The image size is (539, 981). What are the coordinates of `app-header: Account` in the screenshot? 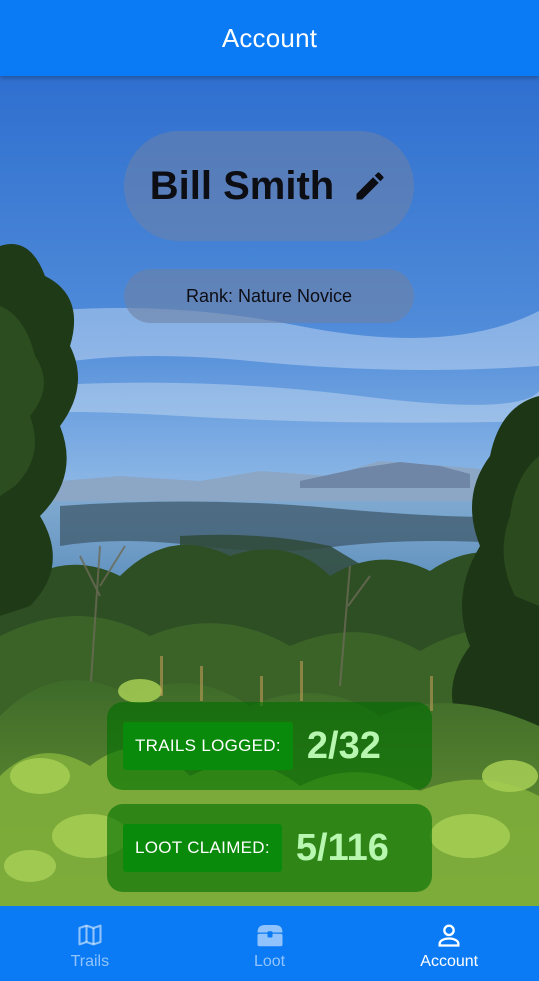 It's located at (269, 38).